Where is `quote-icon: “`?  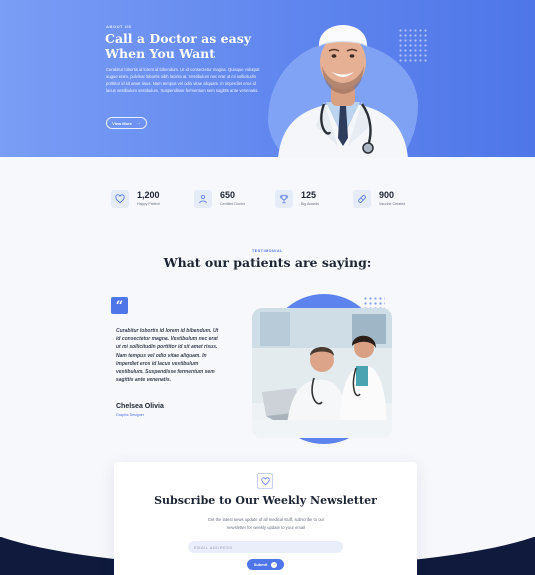
quote-icon: “ is located at coordinates (119, 305).